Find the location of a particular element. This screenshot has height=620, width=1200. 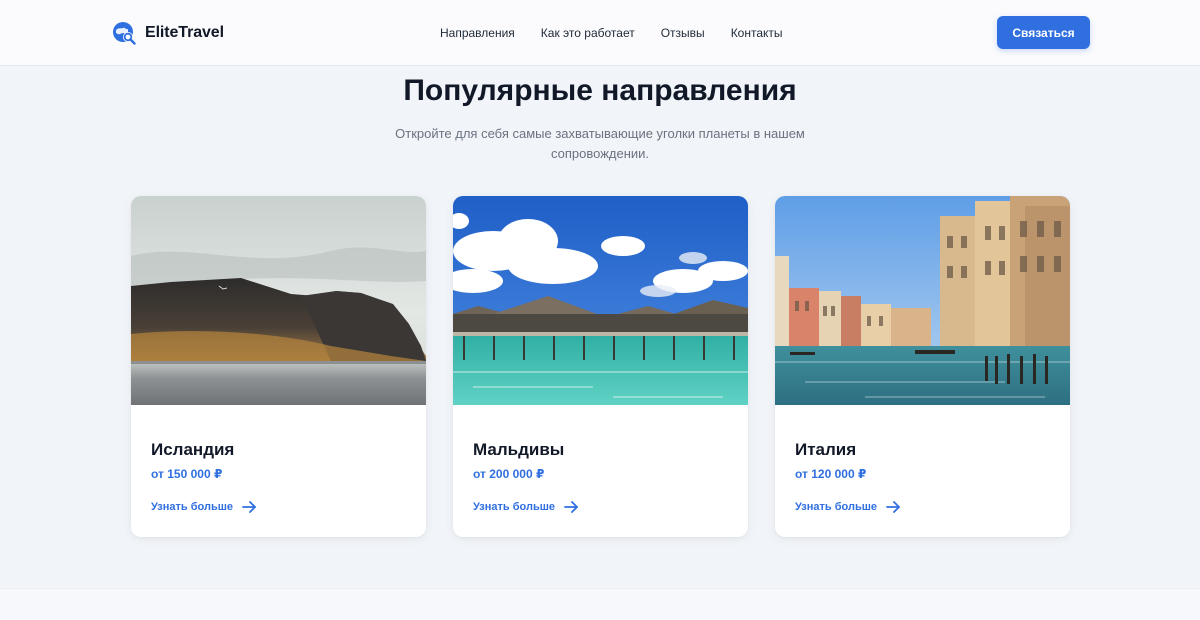

card-price: от 120 000 ₽ is located at coordinates (831, 474).